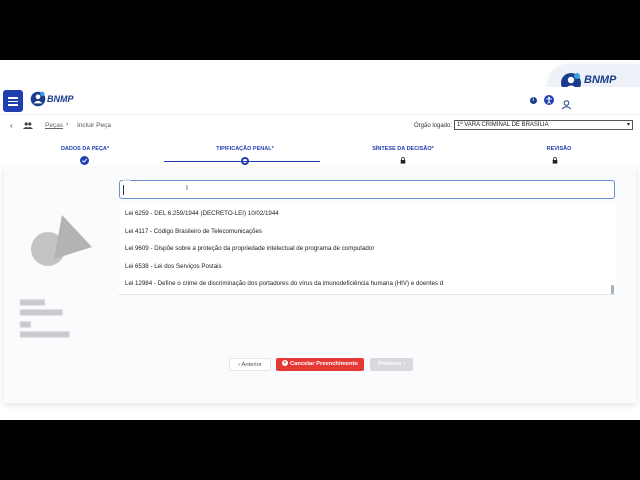 Image resolution: width=640 pixels, height=480 pixels. Describe the element at coordinates (245, 155) in the screenshot. I see `step-tipificacao-penal: TIPIFICAÇÃO PENAL*` at that location.